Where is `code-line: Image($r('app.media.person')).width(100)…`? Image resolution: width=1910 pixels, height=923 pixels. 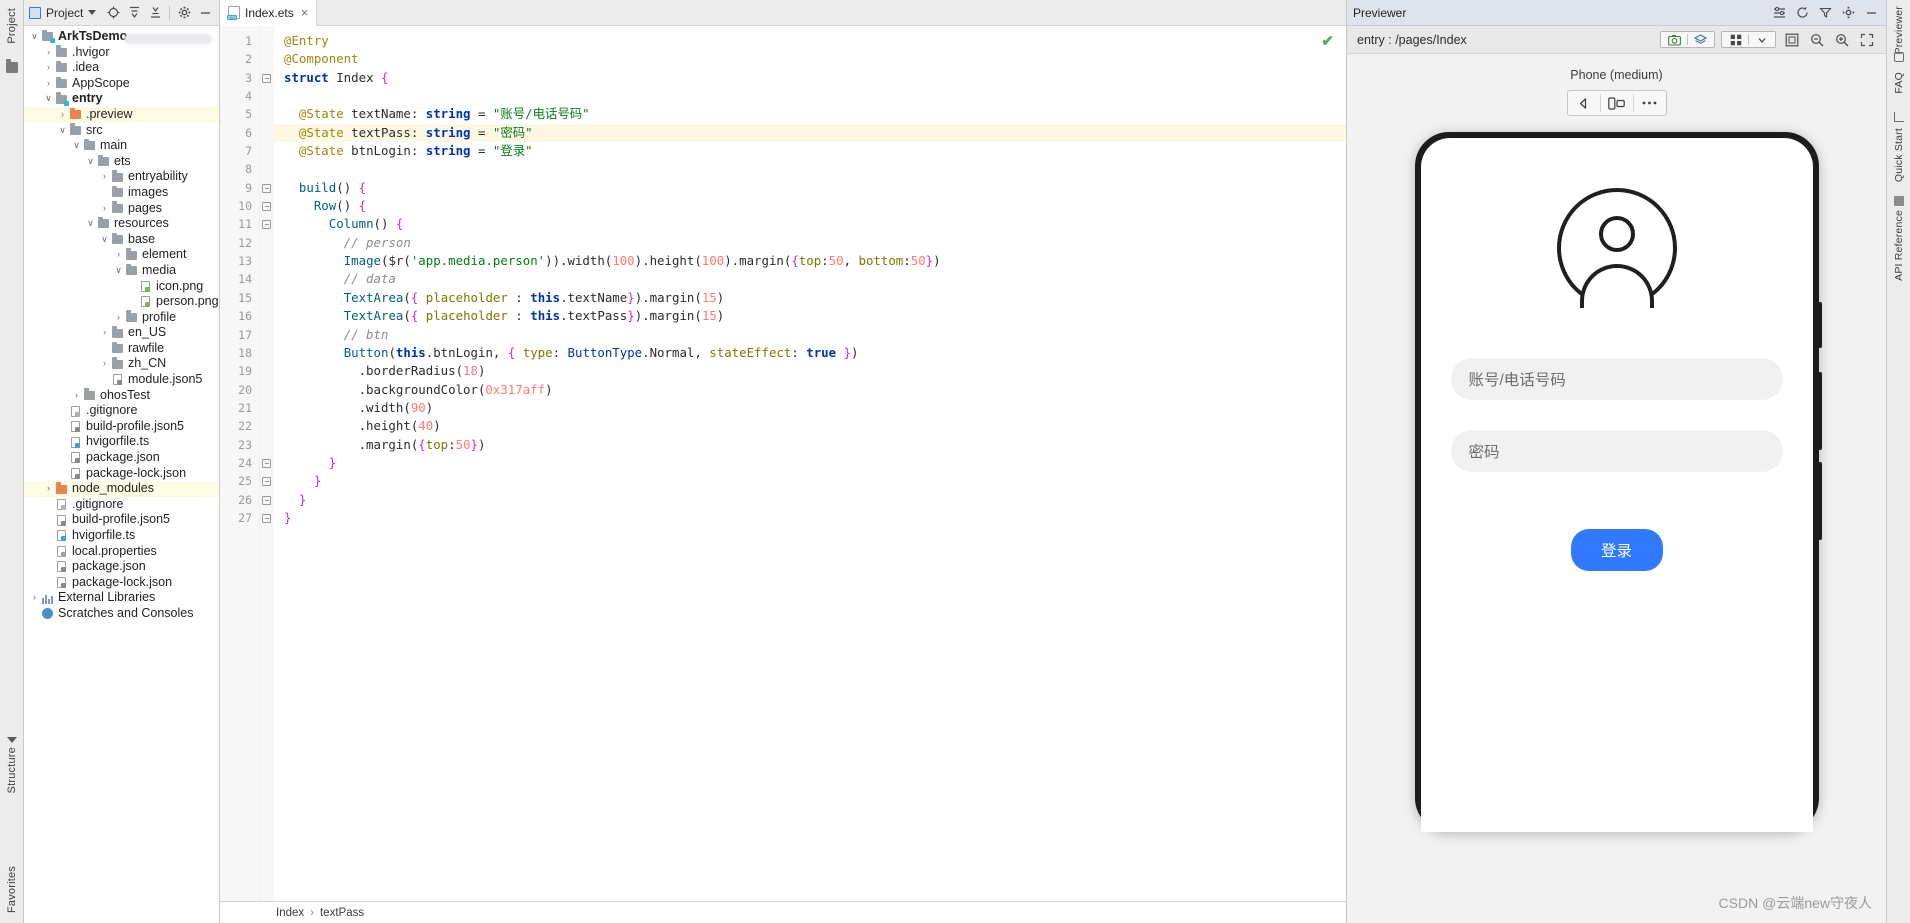 code-line: Image($r('app.media.person')).width(100)… is located at coordinates (810, 261).